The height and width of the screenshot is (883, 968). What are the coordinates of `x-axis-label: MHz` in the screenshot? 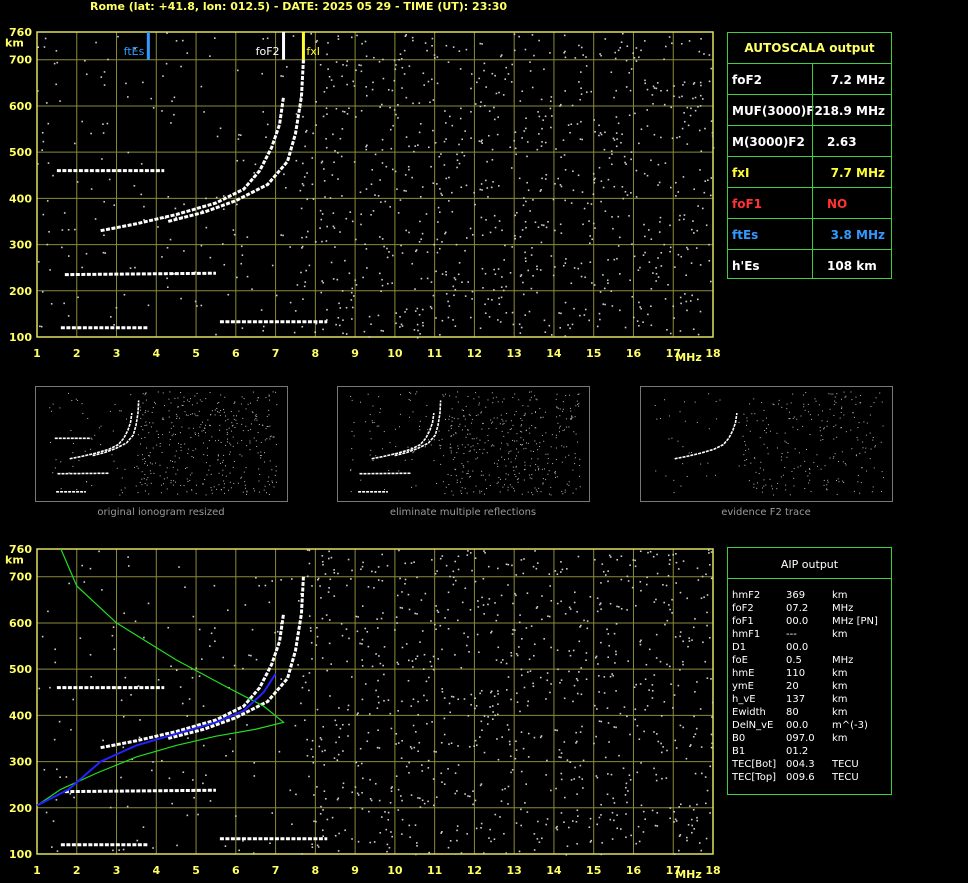 It's located at (688, 357).